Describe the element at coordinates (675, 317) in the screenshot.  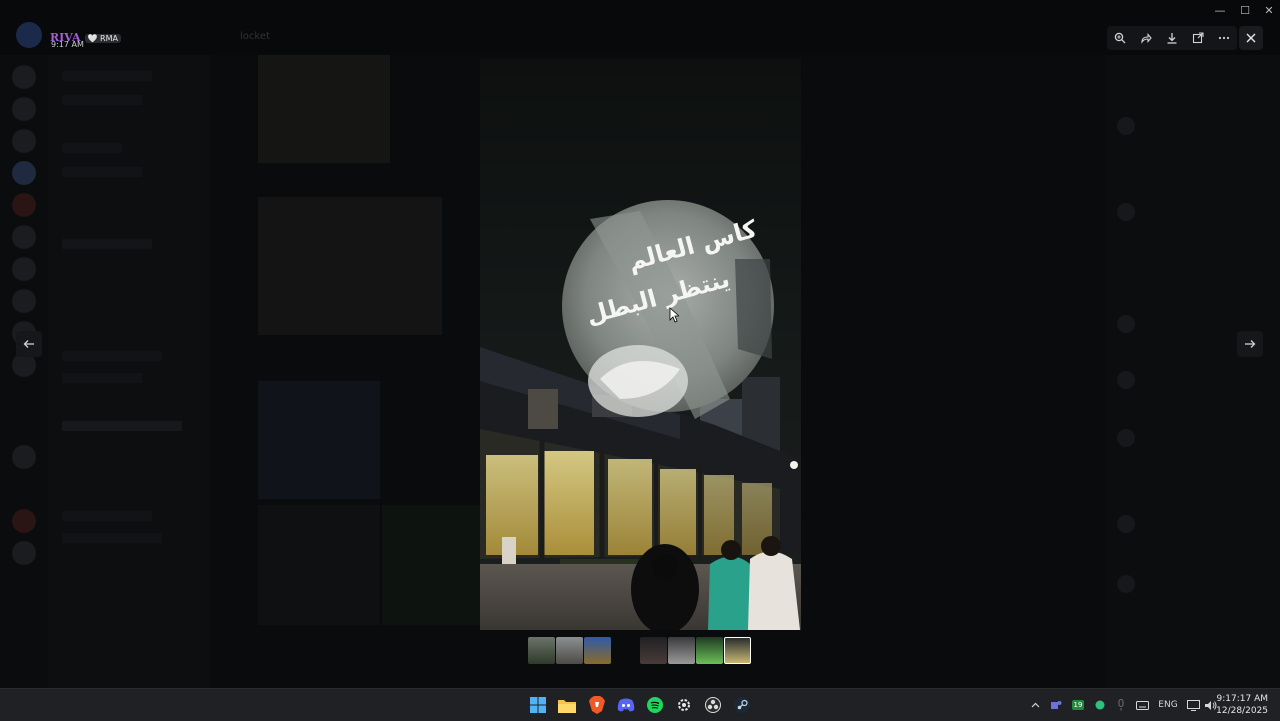
I see `mouse-cursor-icon` at that location.